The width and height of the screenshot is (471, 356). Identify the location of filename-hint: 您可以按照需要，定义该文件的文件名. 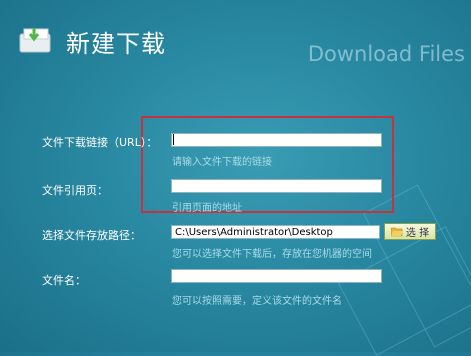
(257, 301).